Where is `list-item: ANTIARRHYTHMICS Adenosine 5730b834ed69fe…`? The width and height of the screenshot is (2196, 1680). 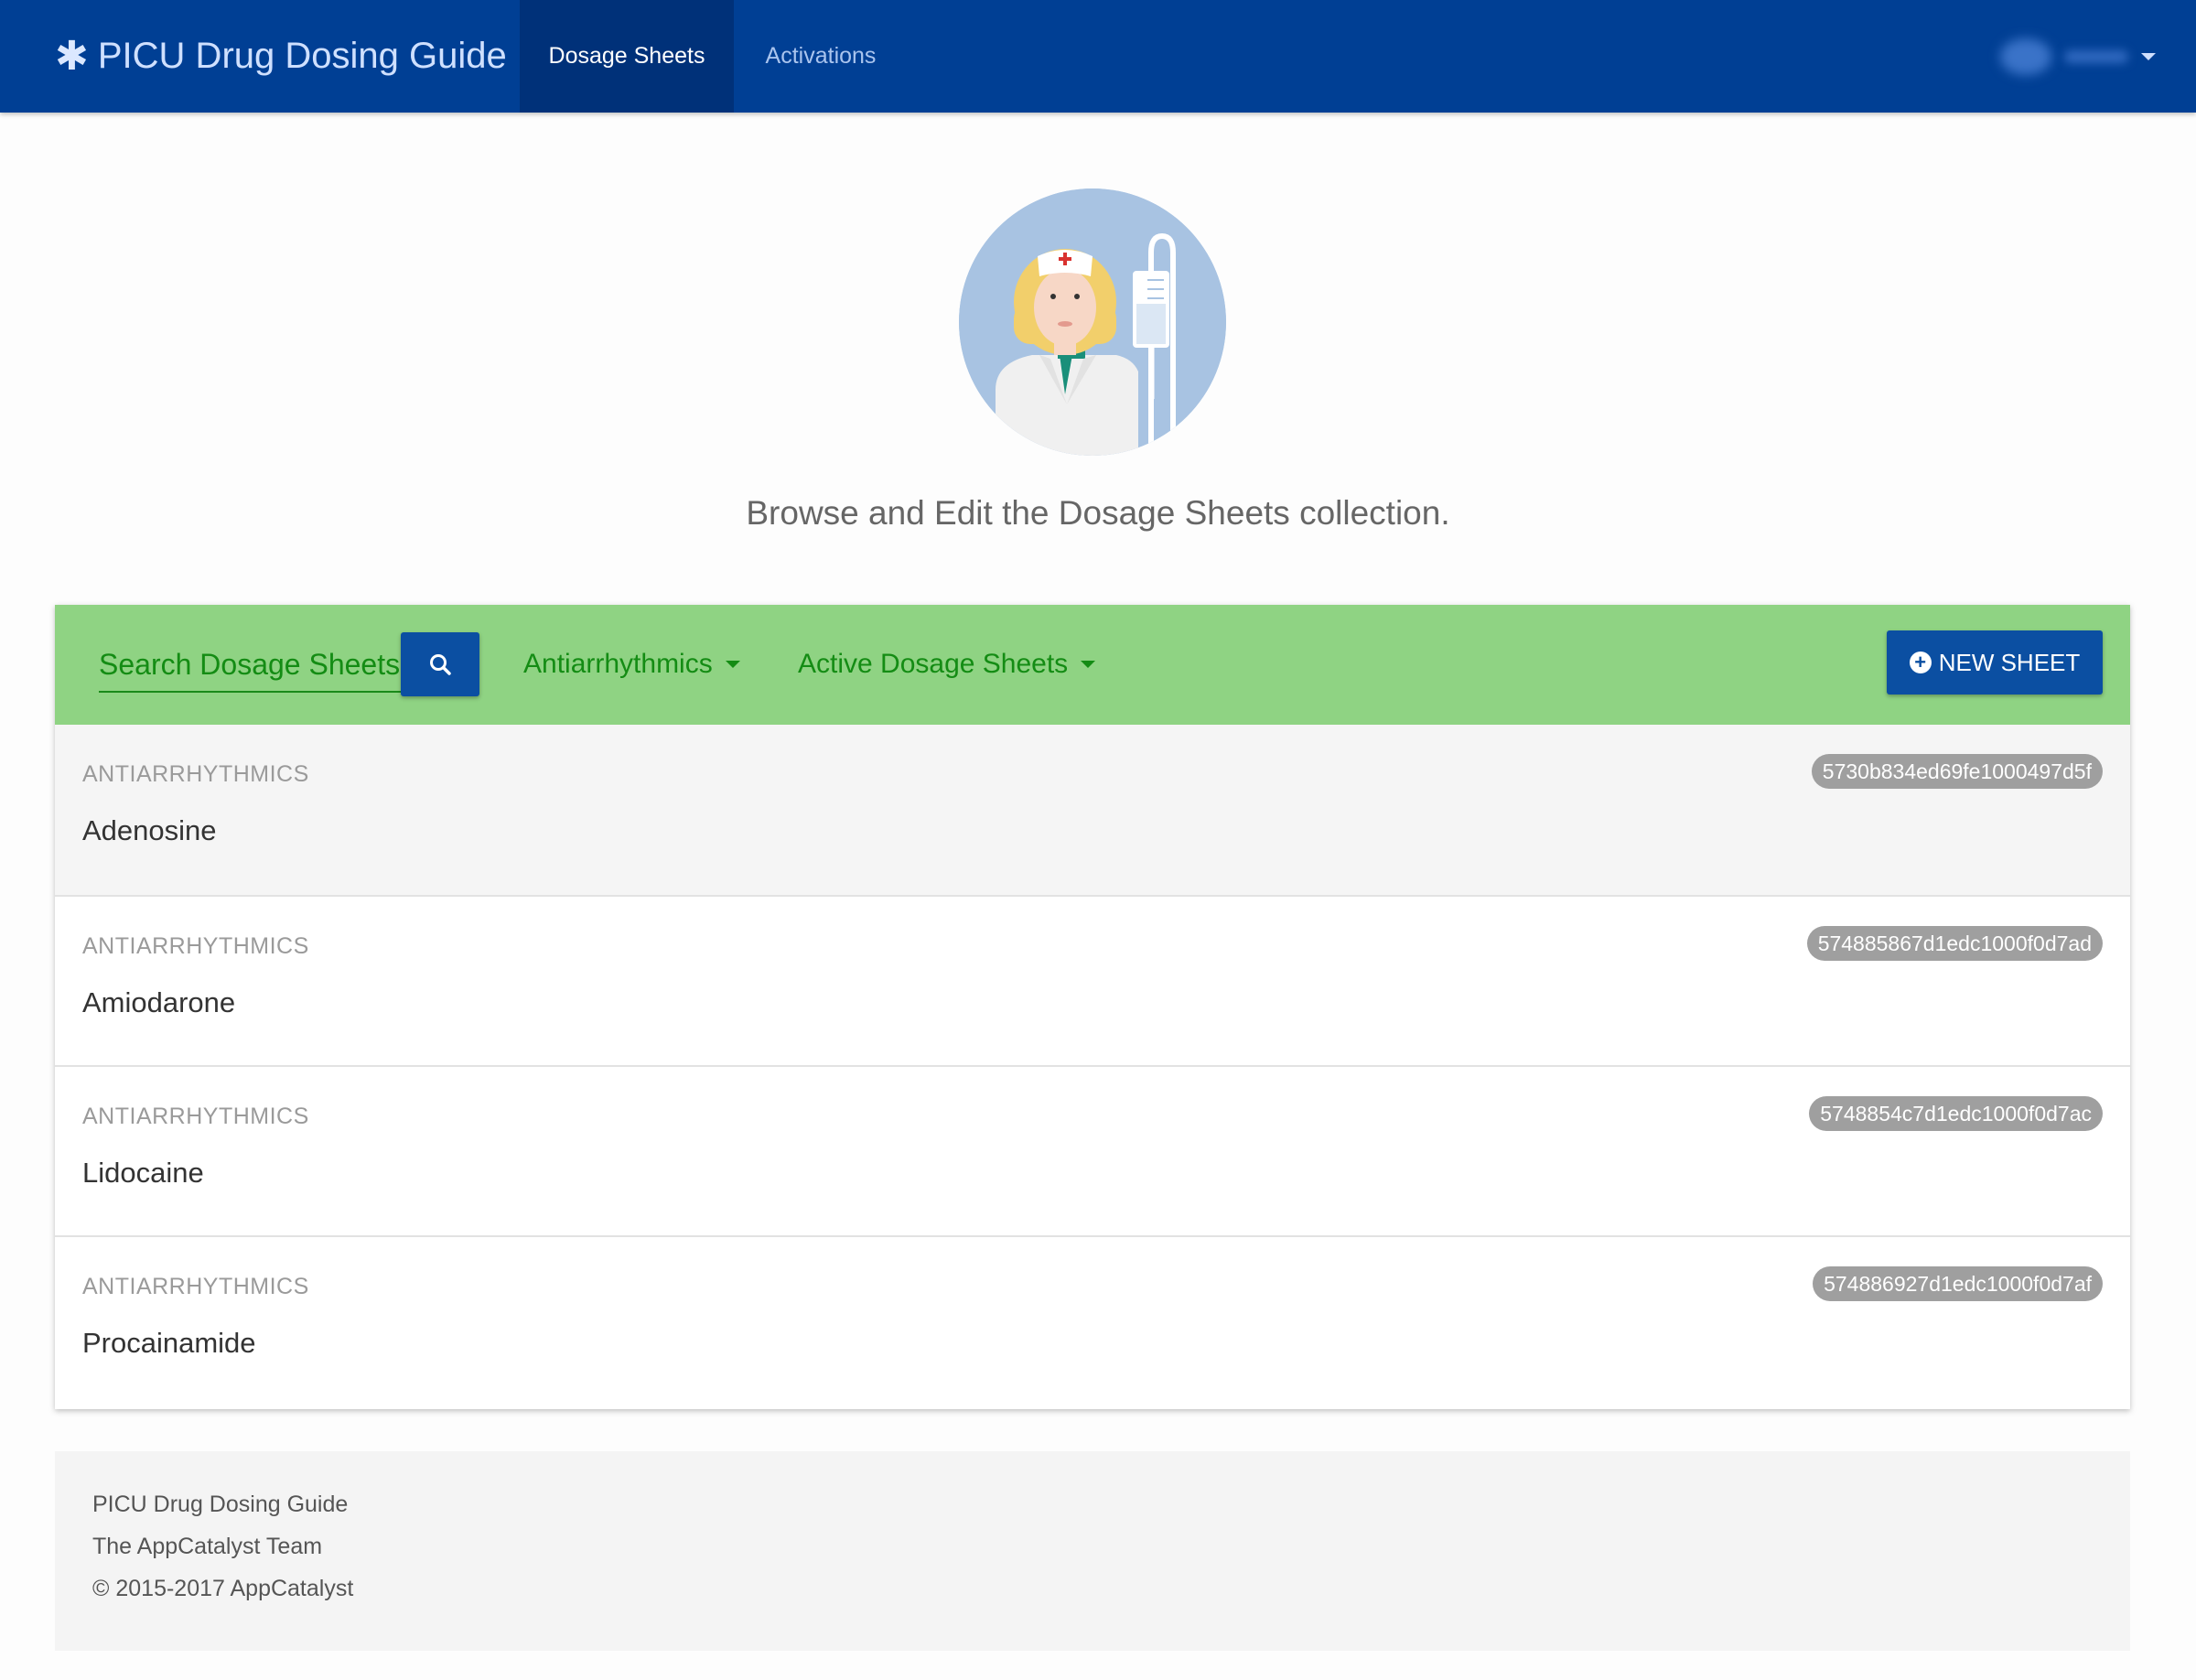 list-item: ANTIARRHYTHMICS Adenosine 5730b834ed69fe… is located at coordinates (1093, 810).